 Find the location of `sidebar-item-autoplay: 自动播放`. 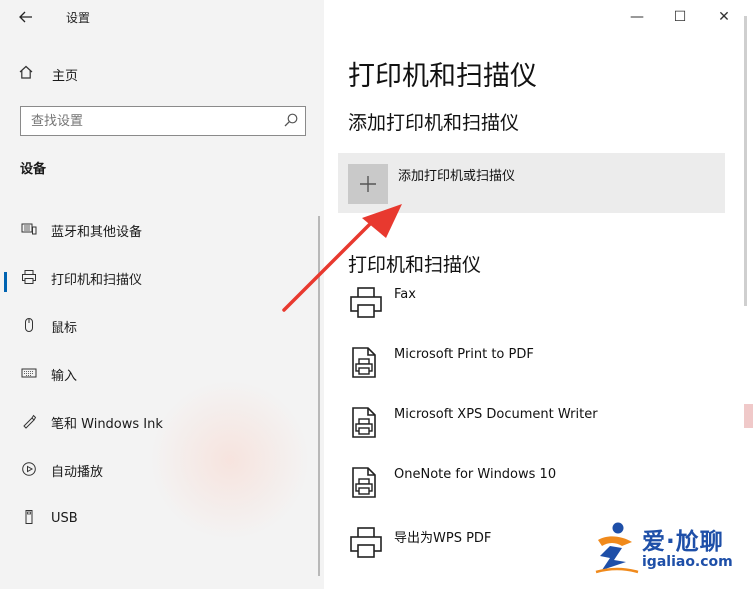

sidebar-item-autoplay: 自动播放 is located at coordinates (162, 470).